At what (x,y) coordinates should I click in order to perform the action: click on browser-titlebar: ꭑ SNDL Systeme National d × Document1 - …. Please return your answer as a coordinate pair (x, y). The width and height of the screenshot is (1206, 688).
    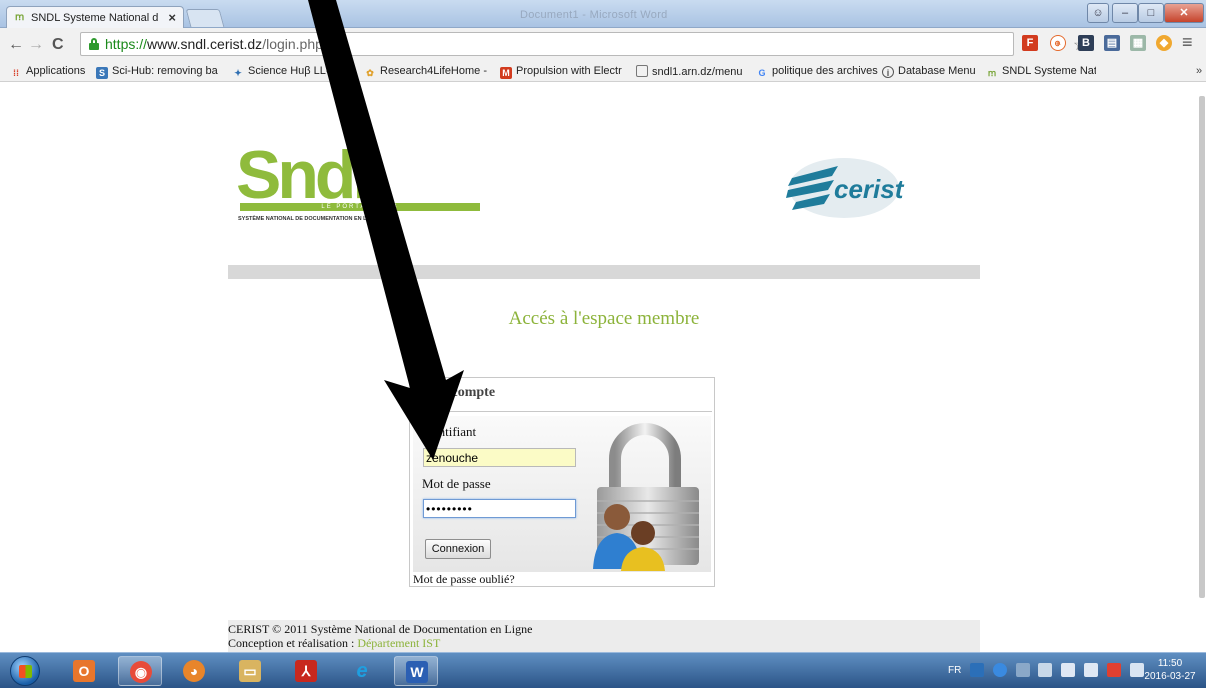
    Looking at the image, I should click on (603, 14).